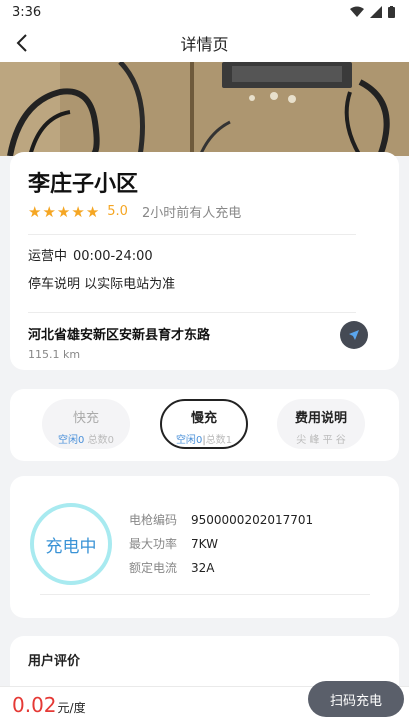 This screenshot has height=728, width=409. I want to click on hours-value: 00:00-24:00, so click(113, 256).